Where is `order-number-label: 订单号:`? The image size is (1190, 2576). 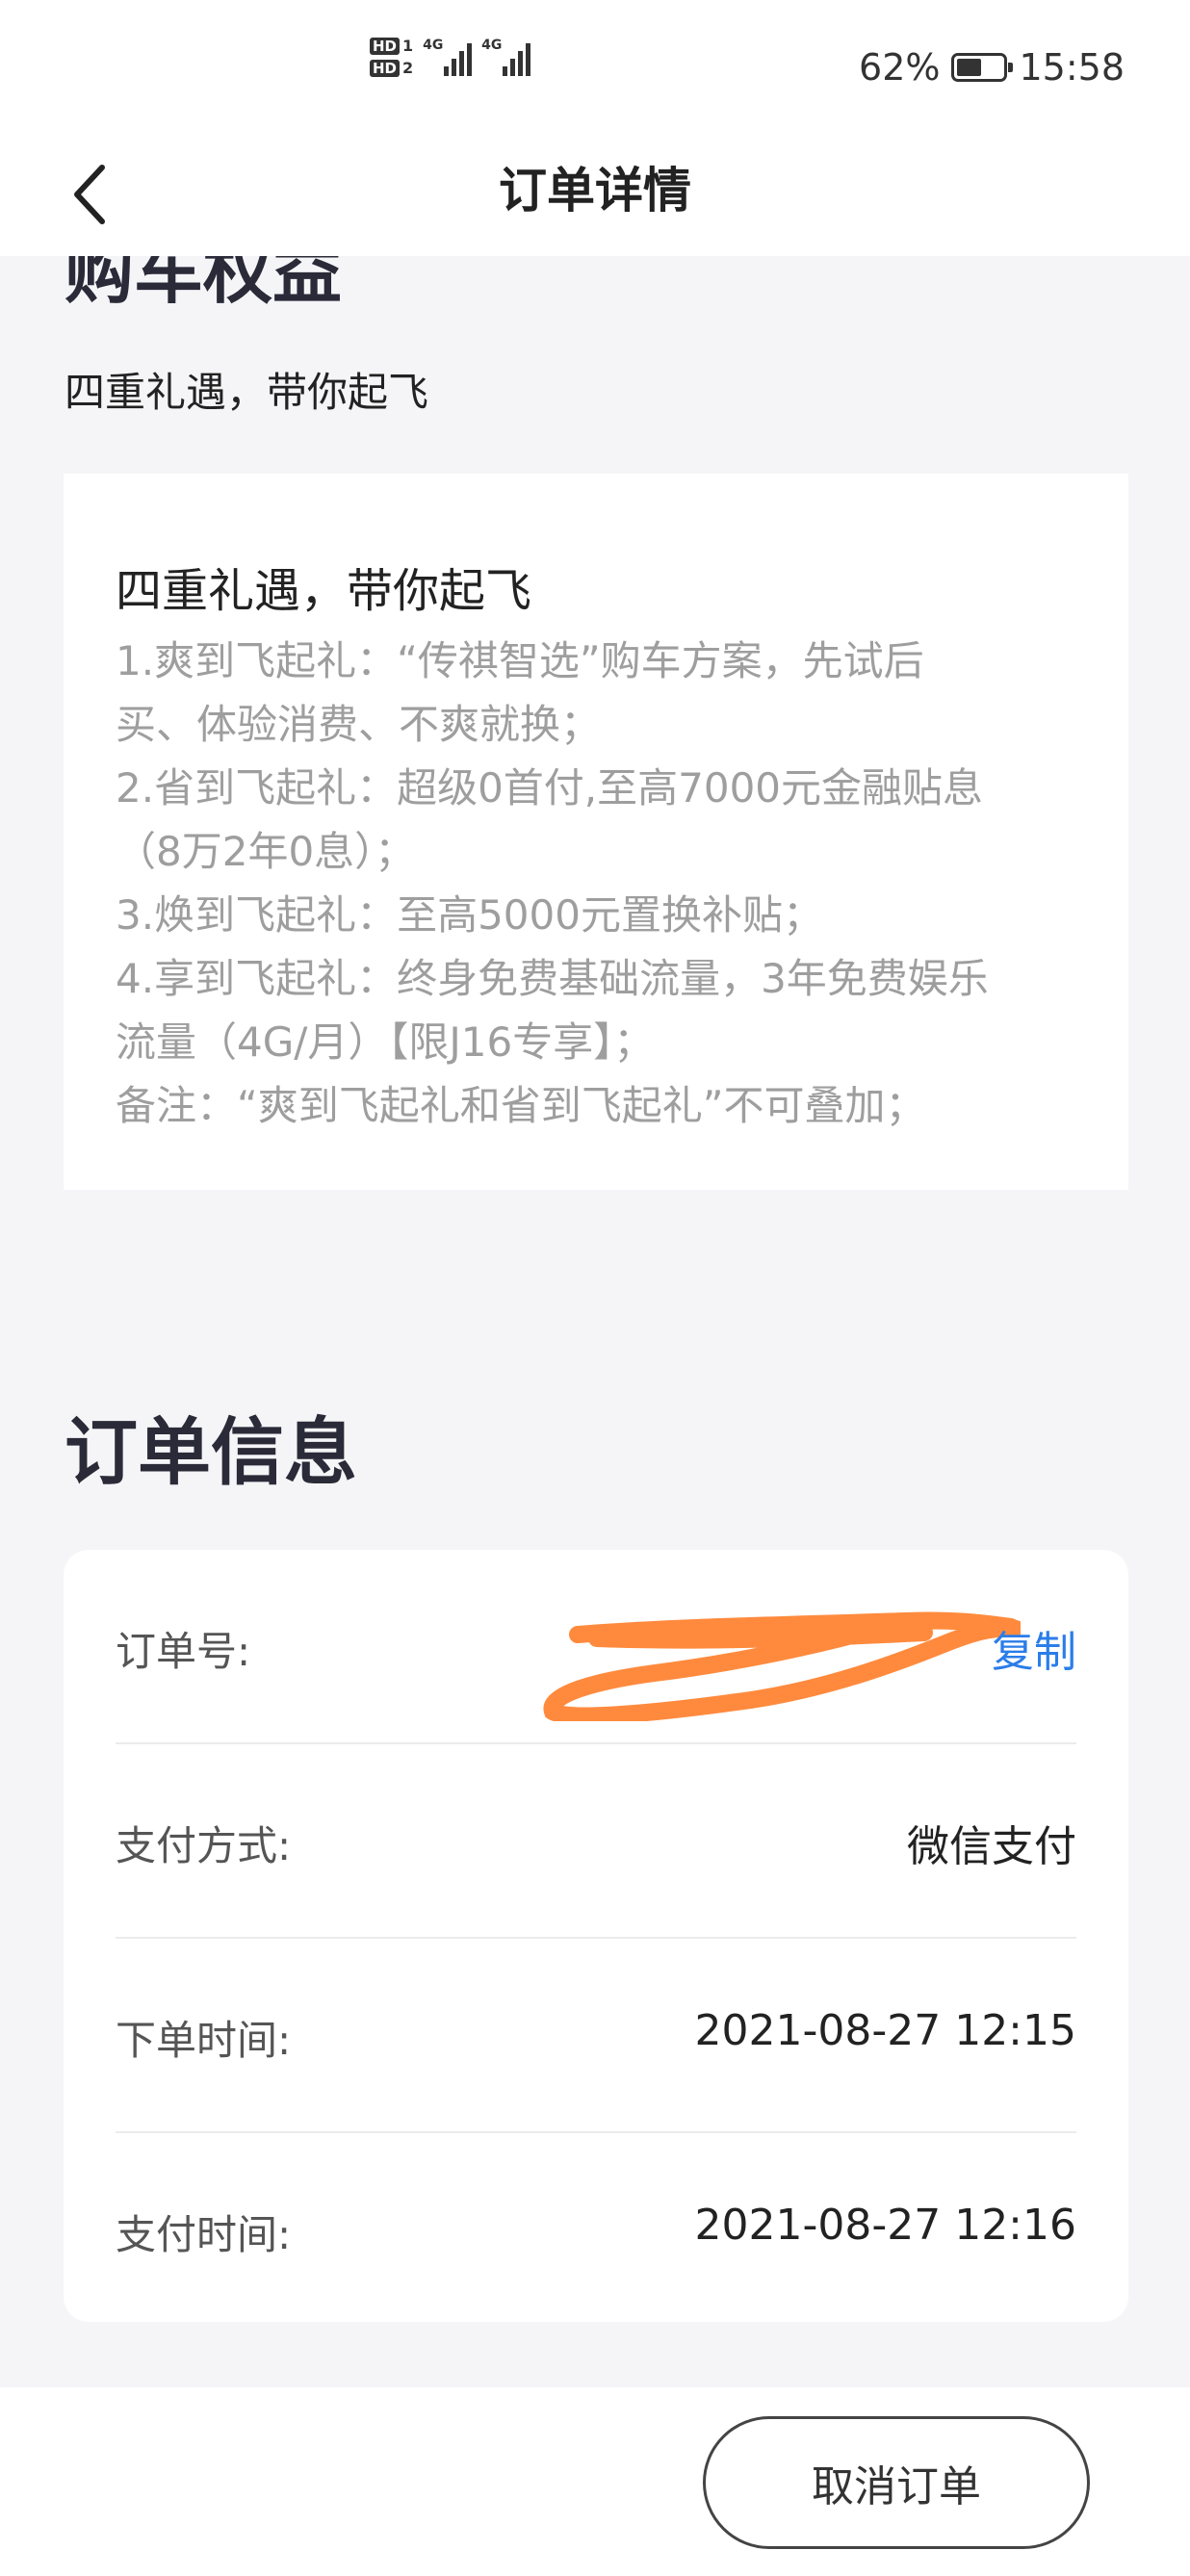 order-number-label: 订单号: is located at coordinates (184, 1651).